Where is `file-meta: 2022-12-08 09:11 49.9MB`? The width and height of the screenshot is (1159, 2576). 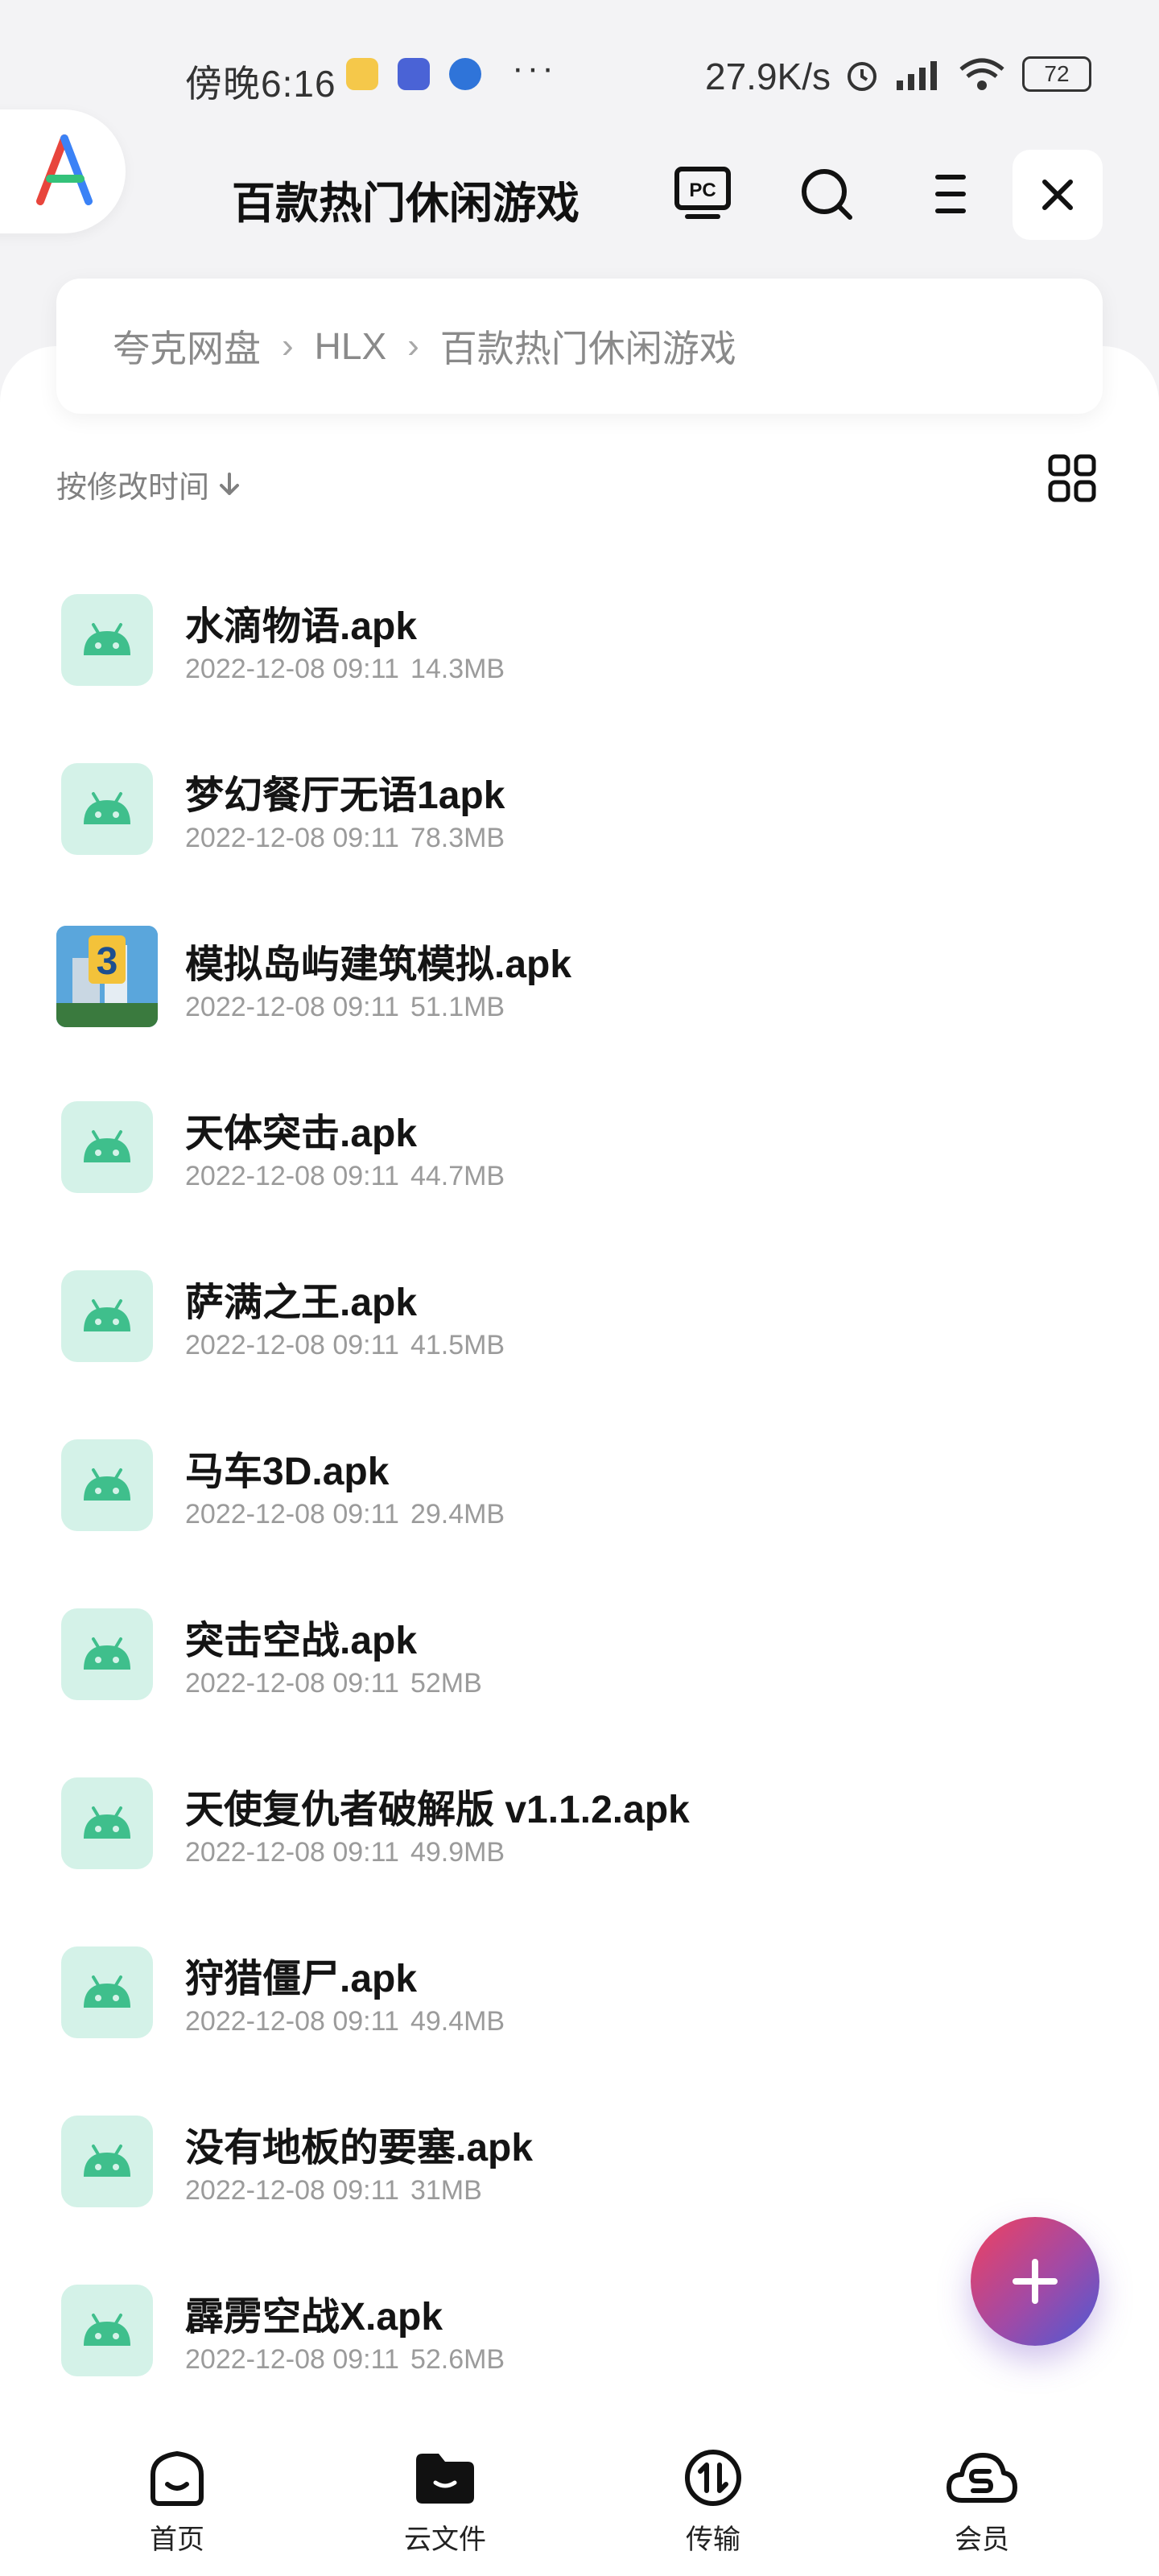 file-meta: 2022-12-08 09:11 49.9MB is located at coordinates (345, 1852).